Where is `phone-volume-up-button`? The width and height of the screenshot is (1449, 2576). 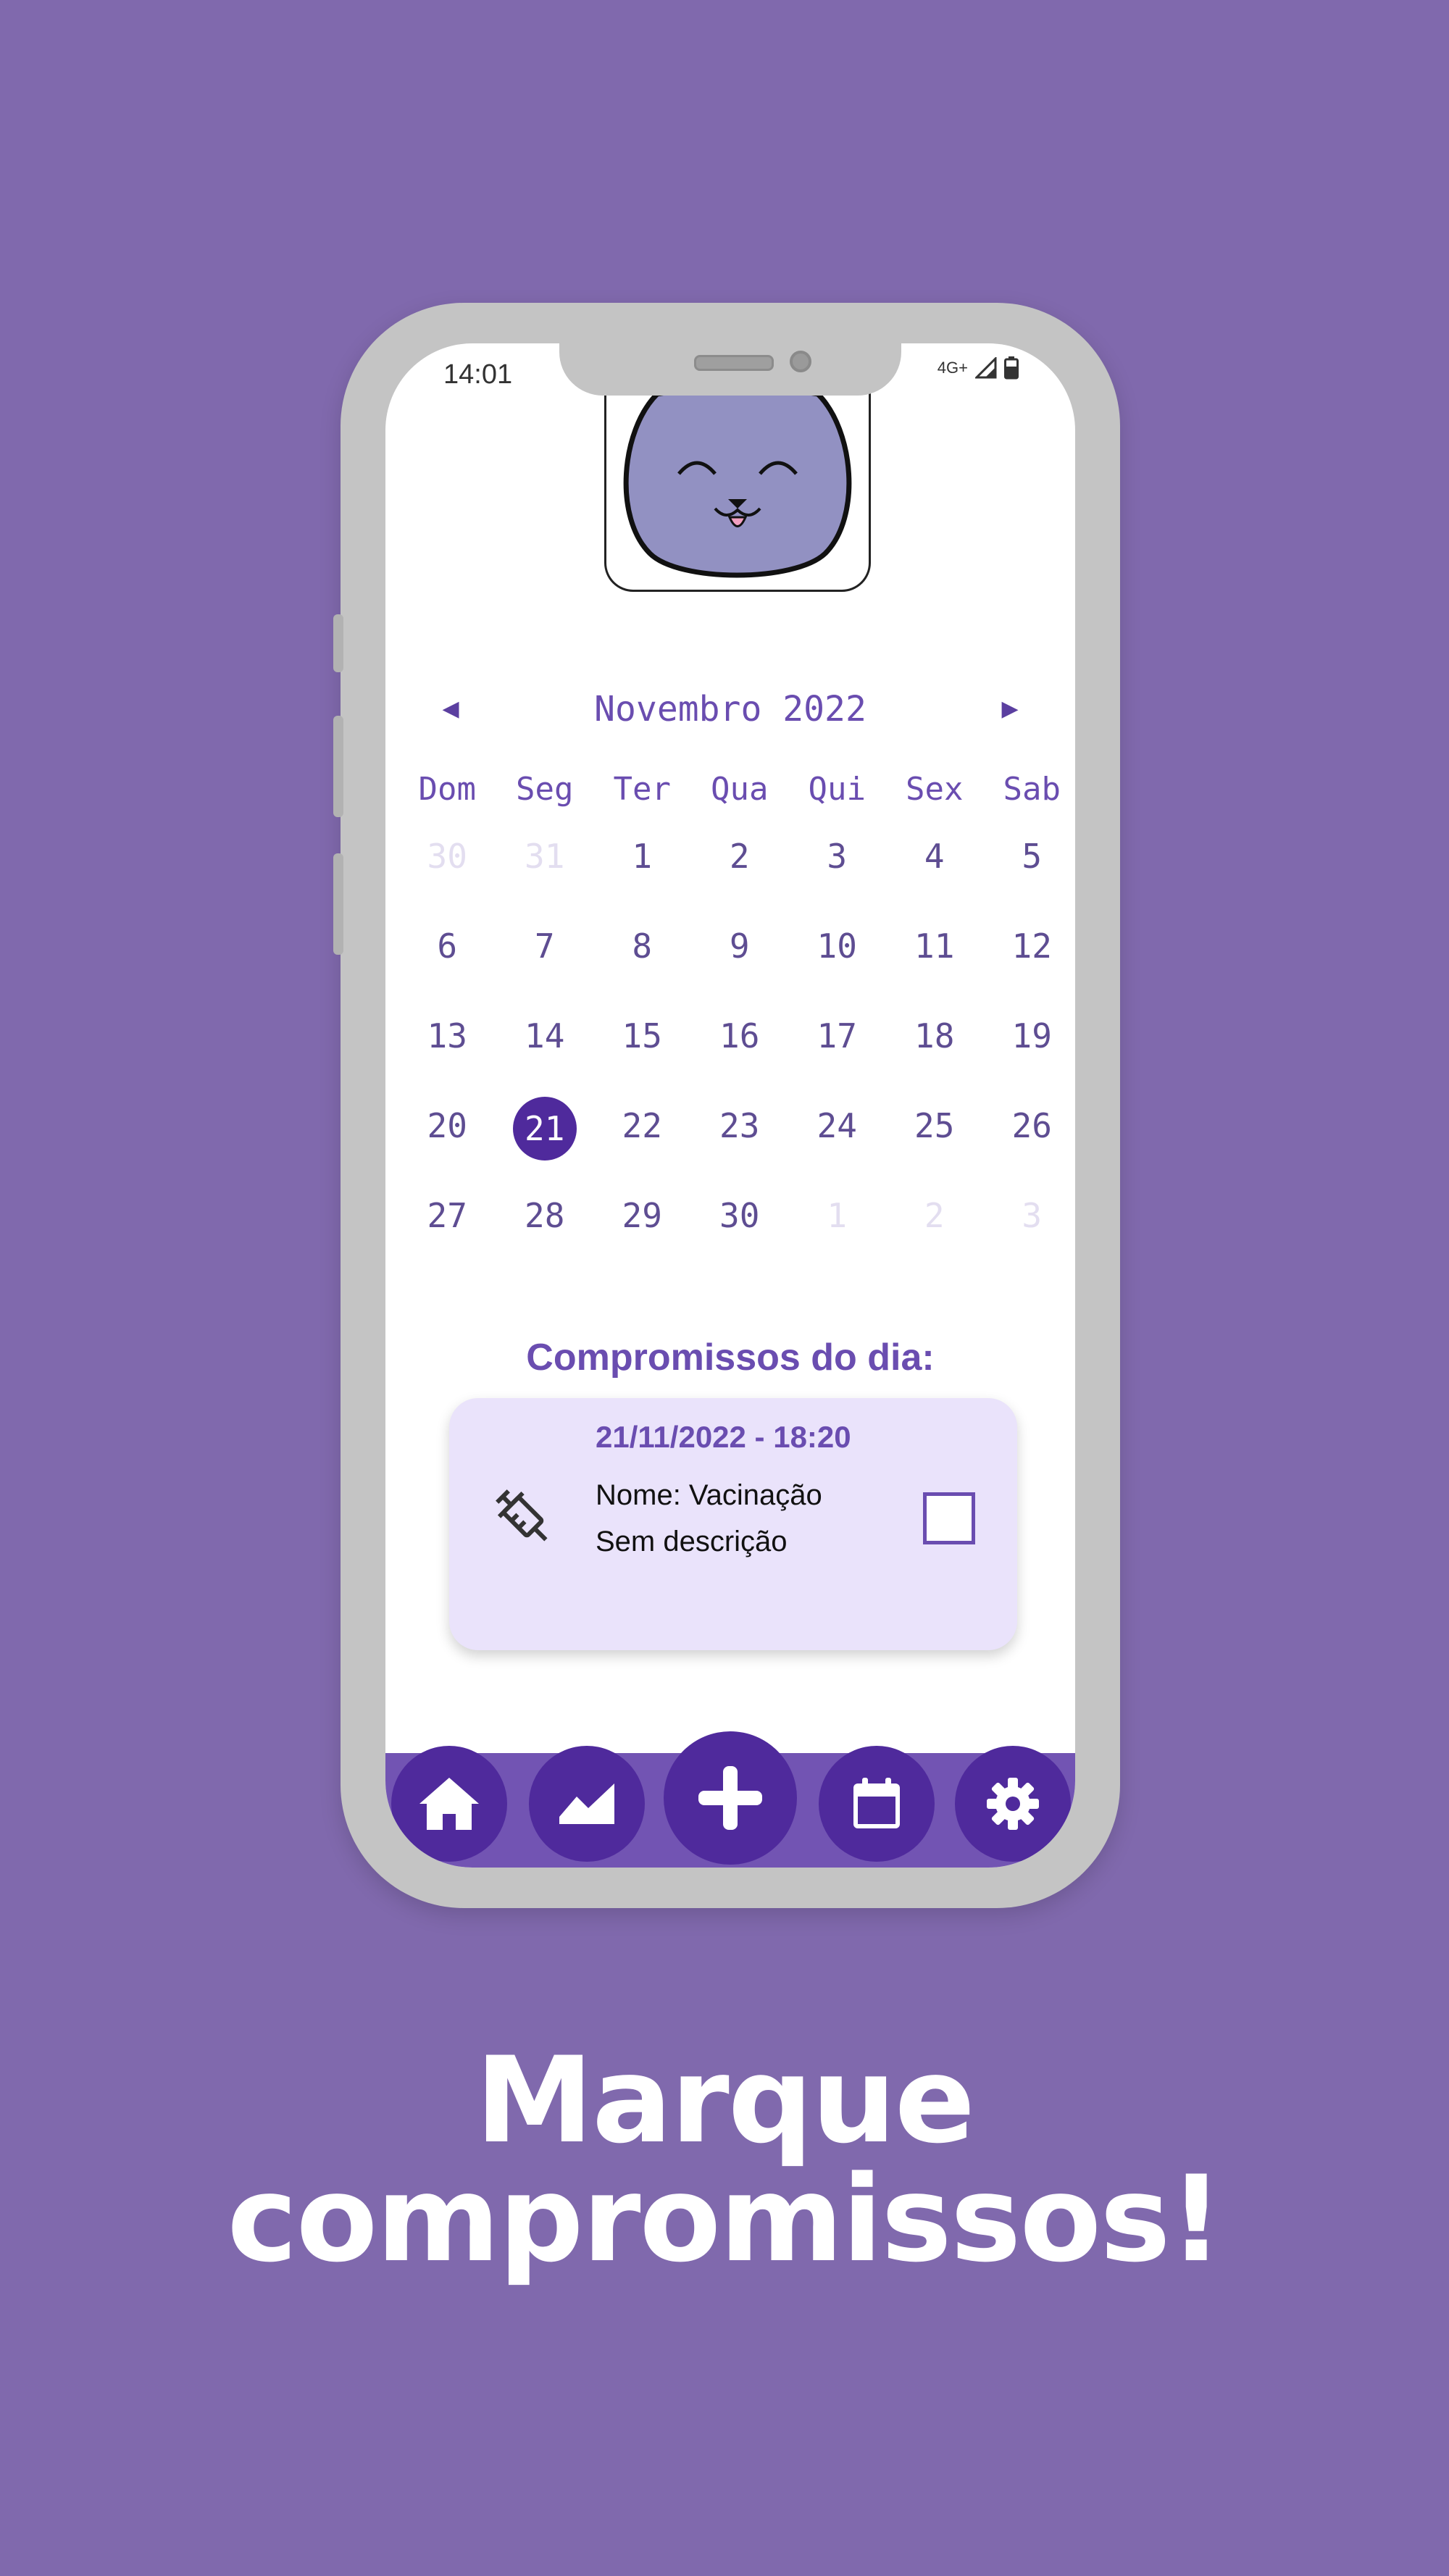 phone-volume-up-button is located at coordinates (338, 767).